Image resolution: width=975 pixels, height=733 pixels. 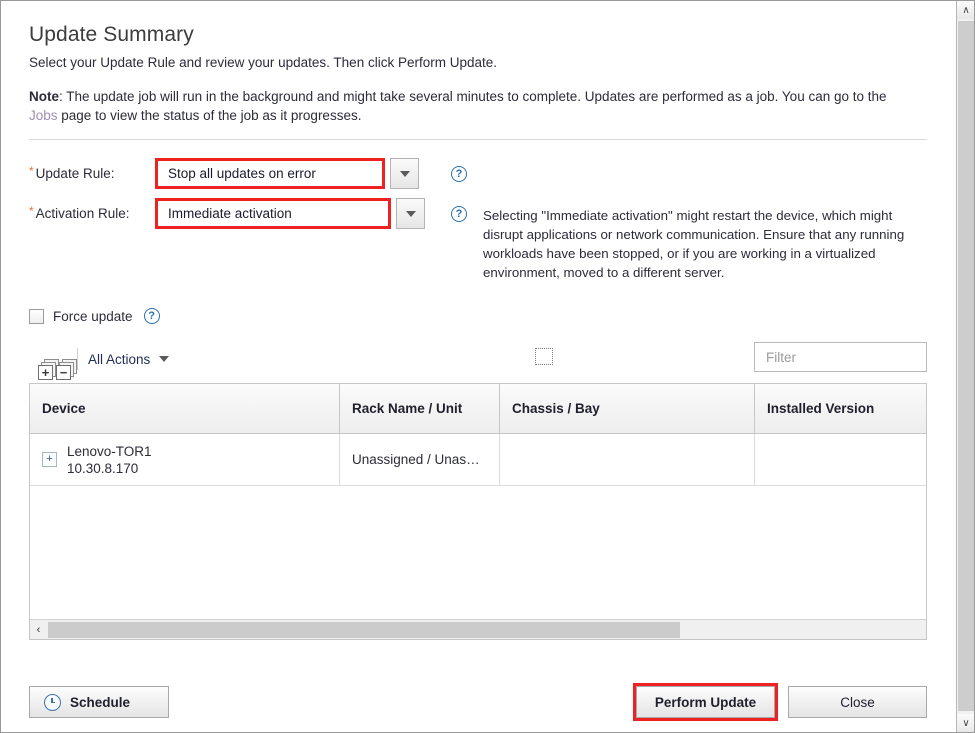 I want to click on scroll-down-button: ∨, so click(x=965, y=723).